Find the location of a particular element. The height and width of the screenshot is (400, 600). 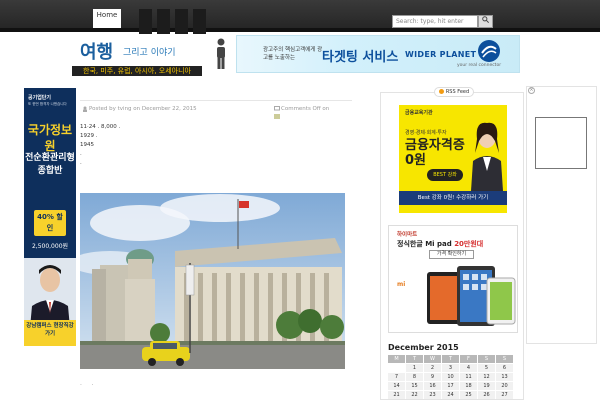

calendar-day: 3 is located at coordinates (450, 368).